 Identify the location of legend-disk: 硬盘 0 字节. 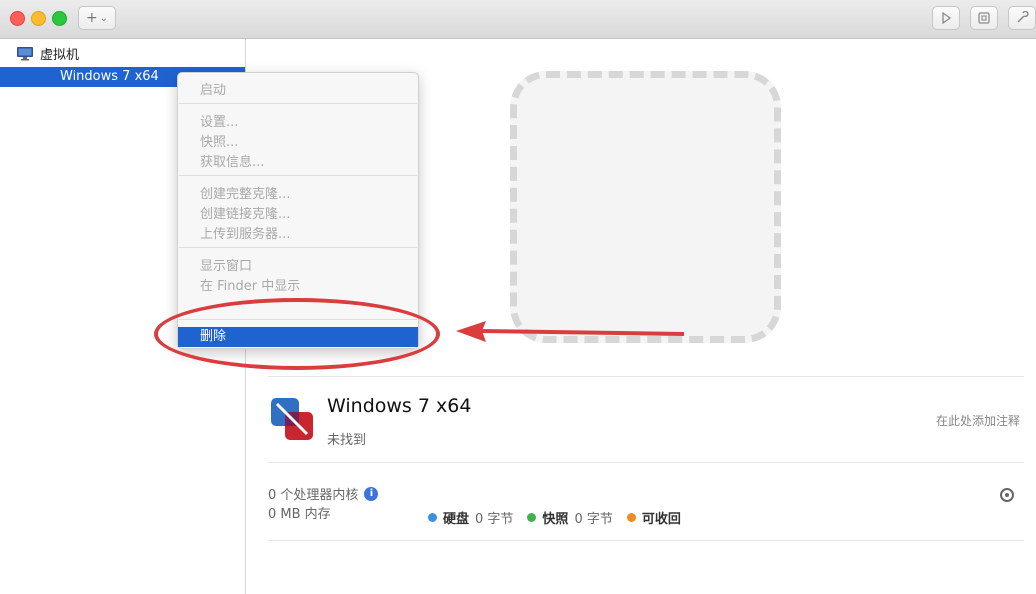
(470, 517).